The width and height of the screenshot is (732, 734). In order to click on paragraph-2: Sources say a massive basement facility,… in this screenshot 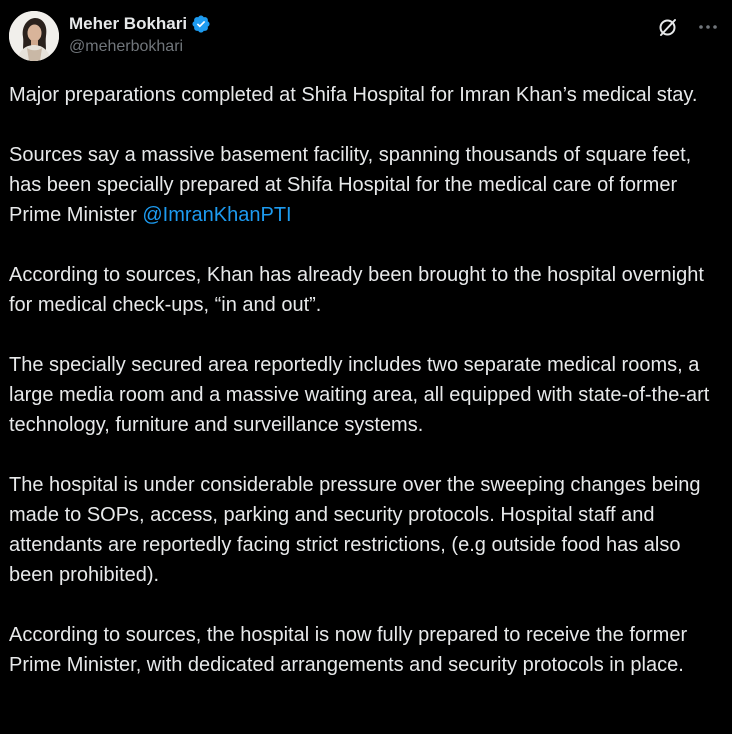, I will do `click(365, 185)`.